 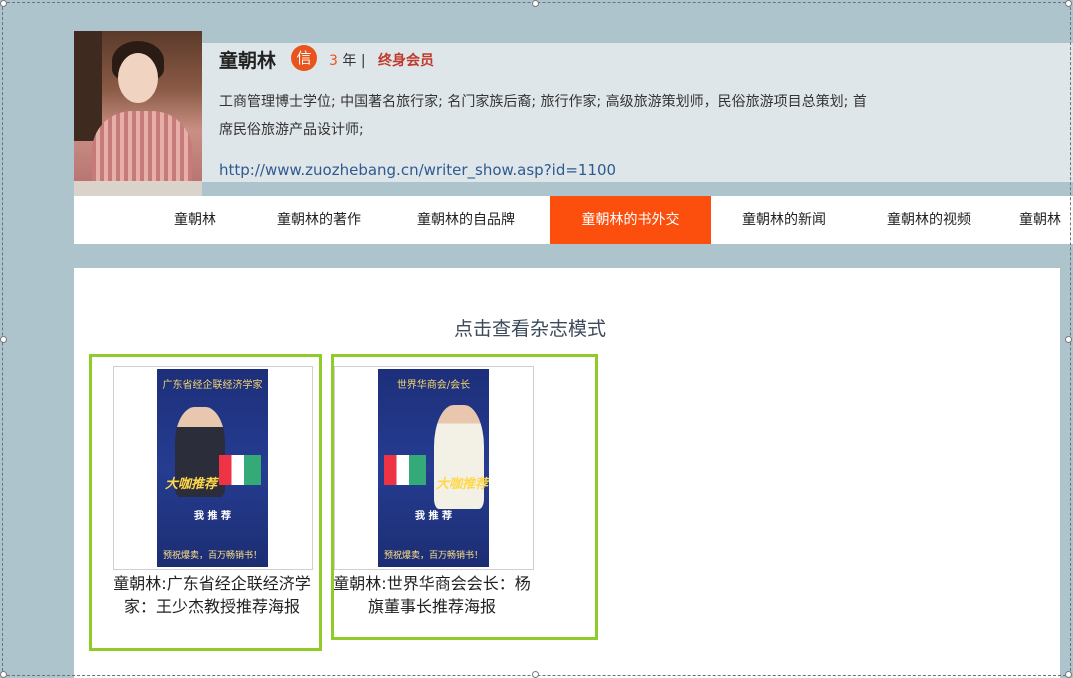 I want to click on poster-caption: 童朝林:世界华商会会长：杨旗董事长推荐海报, so click(x=432, y=595).